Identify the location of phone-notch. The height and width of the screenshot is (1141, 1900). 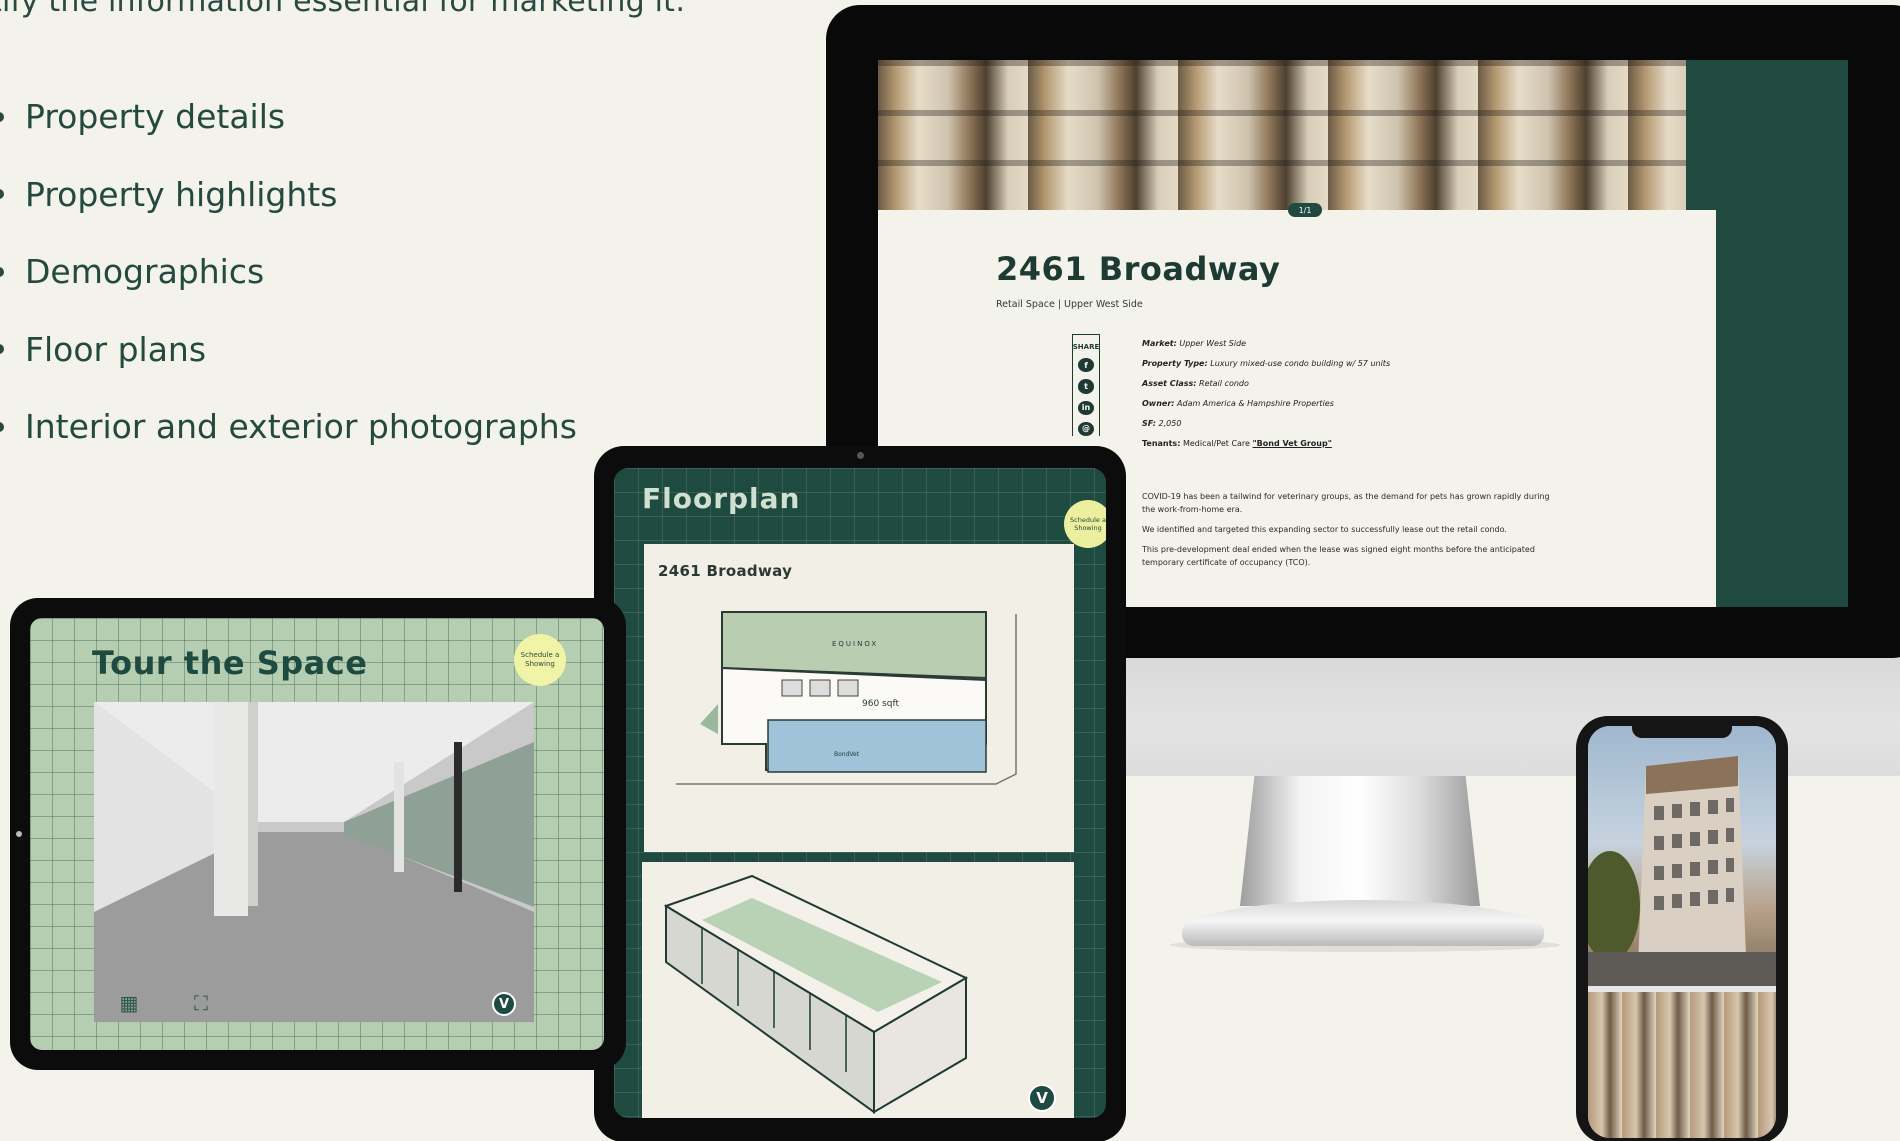
(1682, 732).